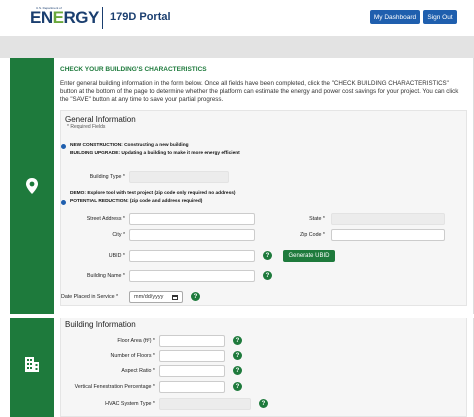  I want to click on location-pin-icon, so click(32, 186).